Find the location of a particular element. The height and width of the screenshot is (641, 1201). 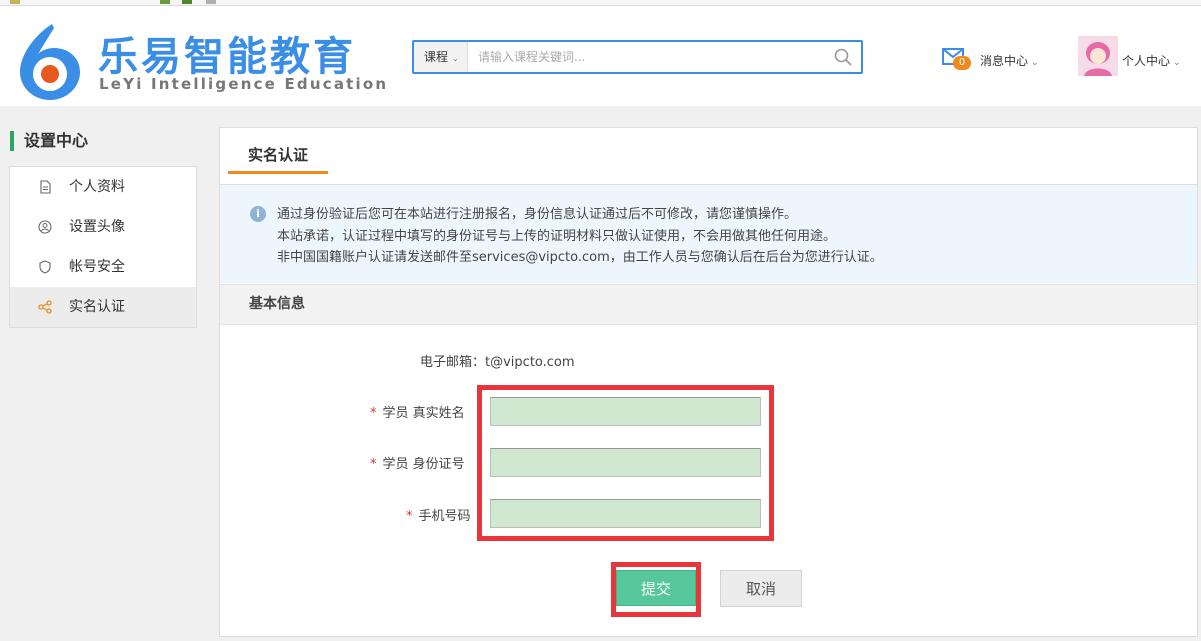

search-bar: 课程 ⌄ is located at coordinates (637, 57).